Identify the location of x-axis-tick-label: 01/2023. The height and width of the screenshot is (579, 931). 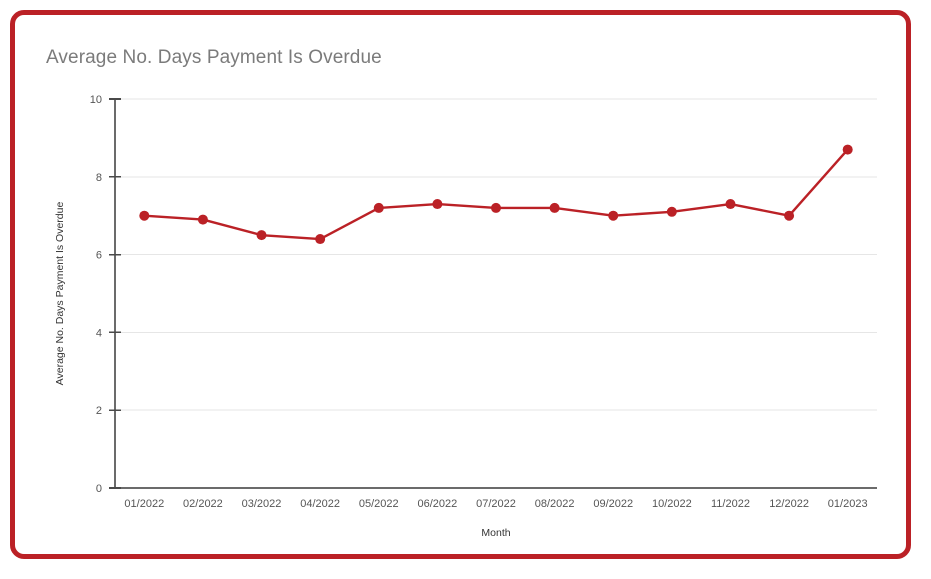
(848, 504).